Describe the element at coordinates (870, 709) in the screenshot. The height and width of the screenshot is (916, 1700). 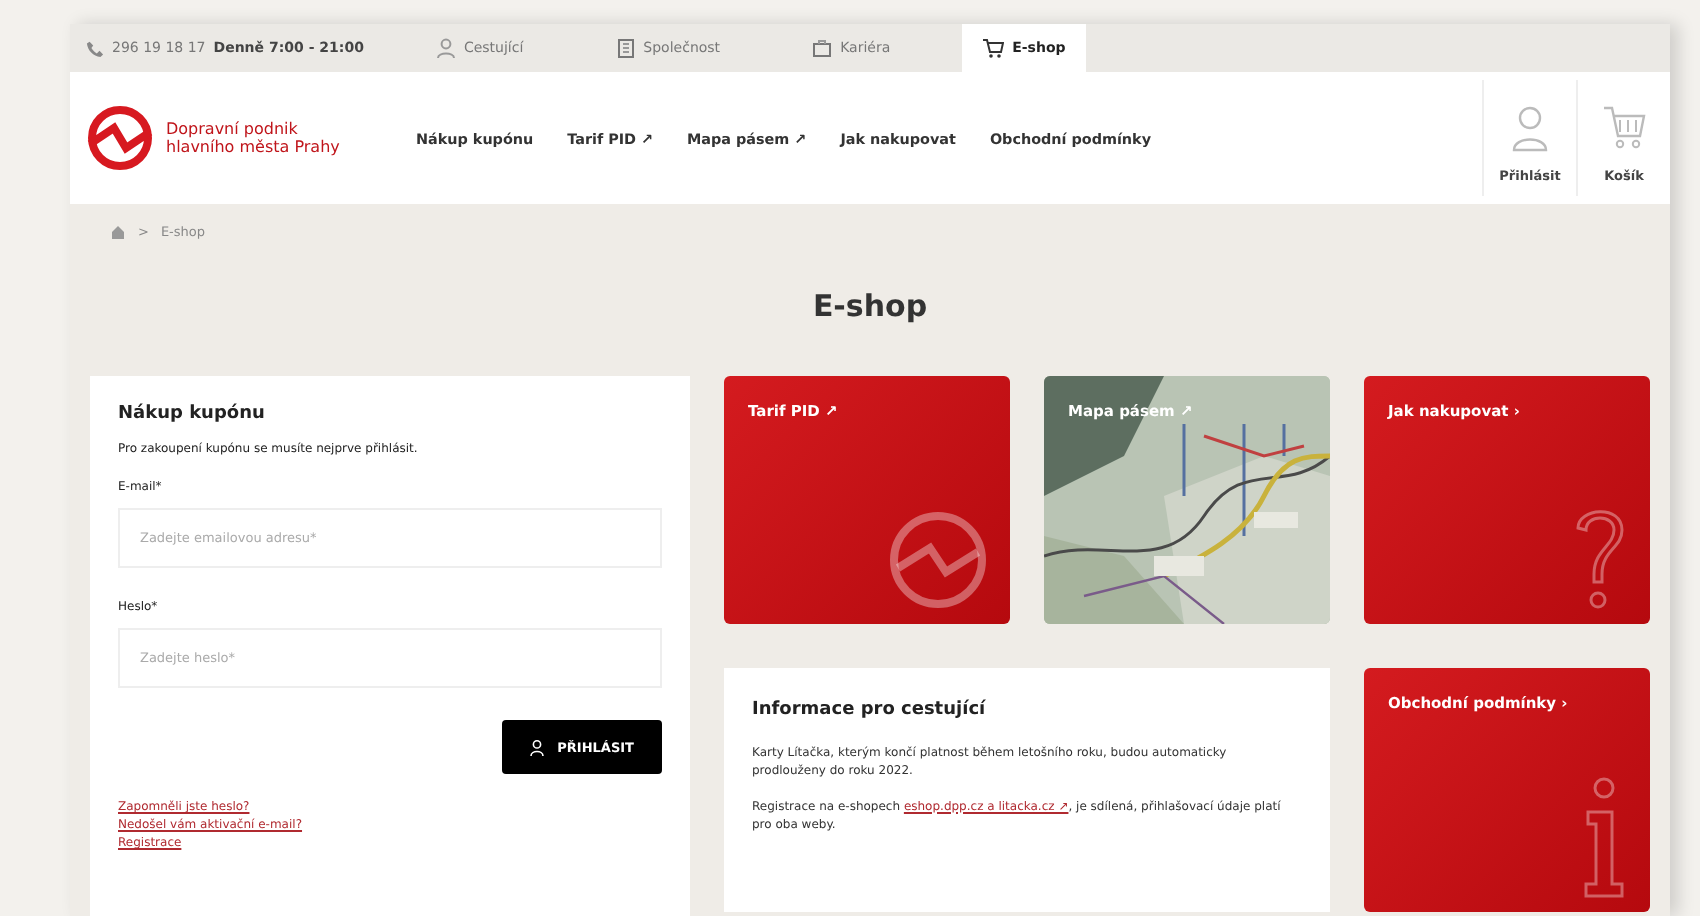
I see `card-title: Informace pro cestující` at that location.